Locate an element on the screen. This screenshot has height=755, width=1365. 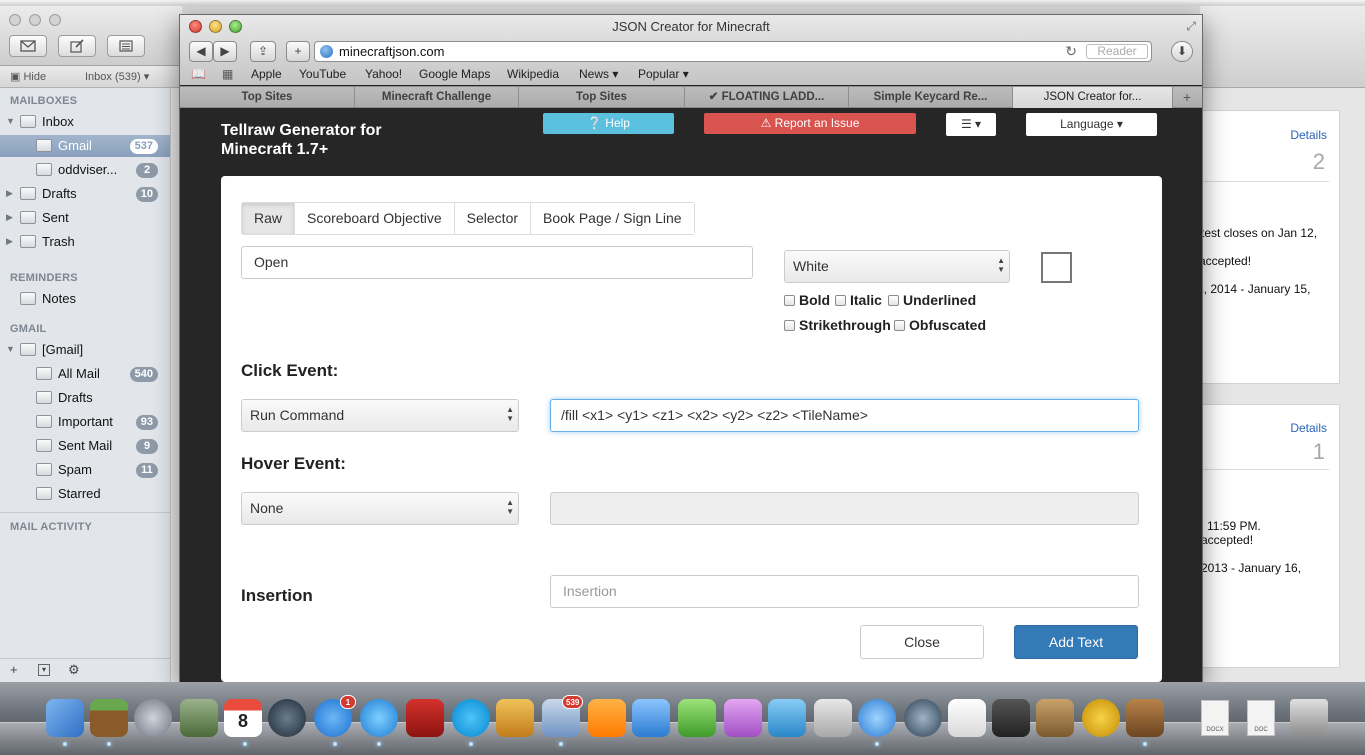
click-event-select: Run Command ▲ ▼ is located at coordinates (380, 415).